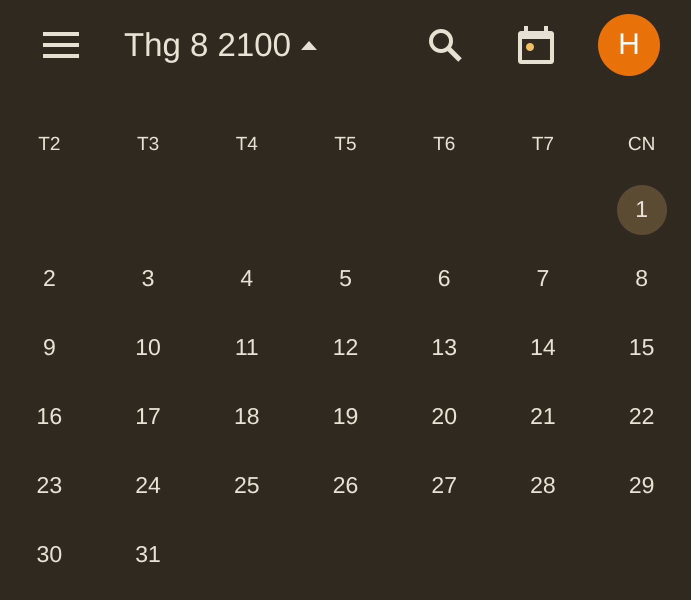  I want to click on weekday-label: T4, so click(247, 145).